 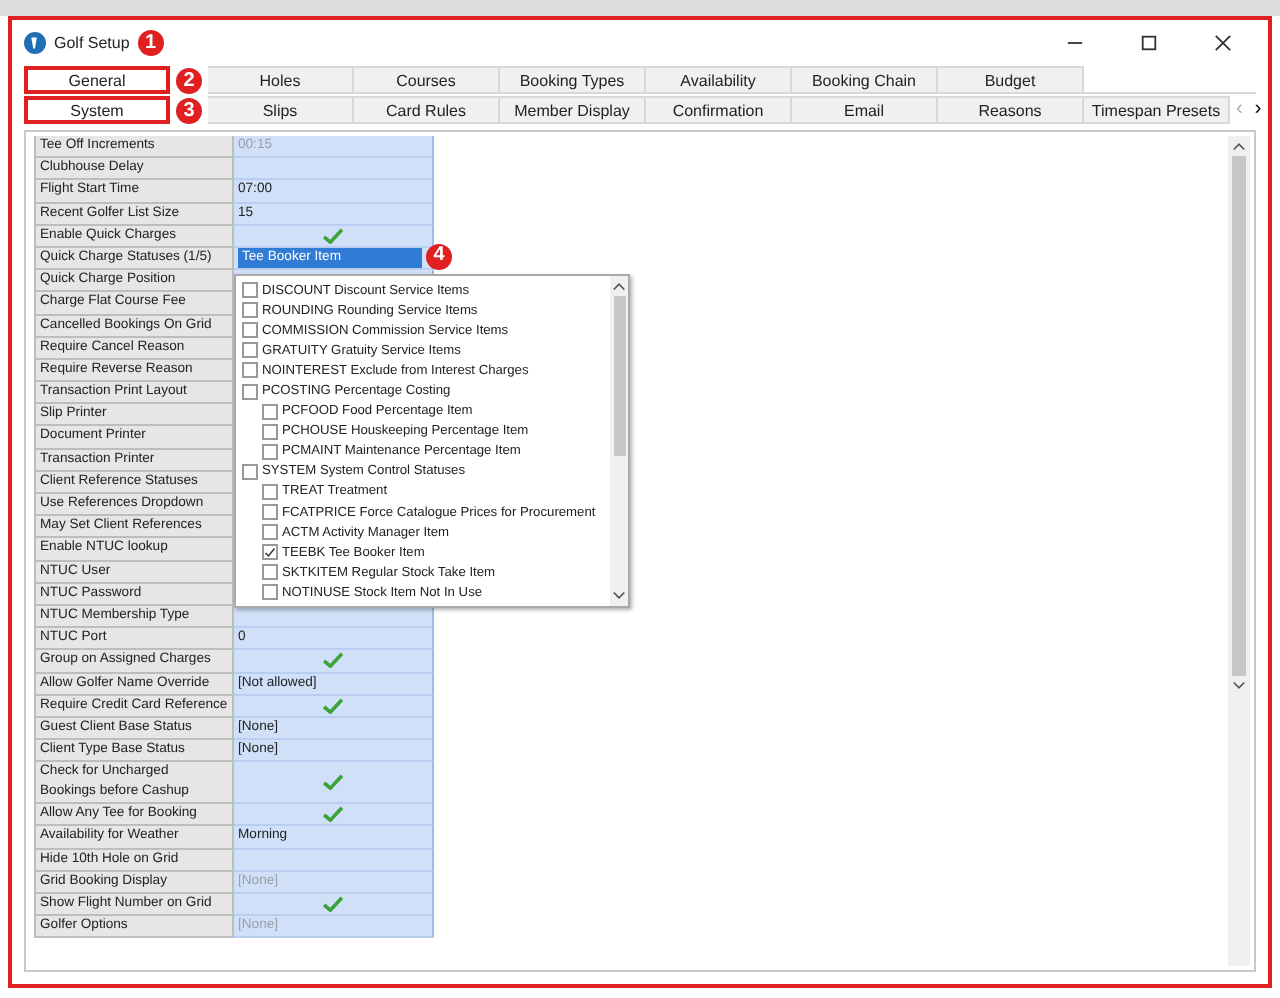 I want to click on tab: Courses, so click(x=427, y=80).